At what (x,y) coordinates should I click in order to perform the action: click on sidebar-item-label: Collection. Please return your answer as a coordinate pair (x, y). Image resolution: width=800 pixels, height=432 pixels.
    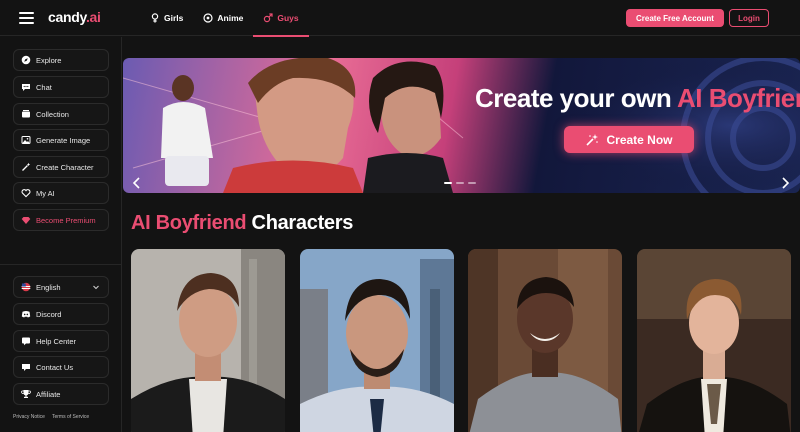
    Looking at the image, I should click on (52, 114).